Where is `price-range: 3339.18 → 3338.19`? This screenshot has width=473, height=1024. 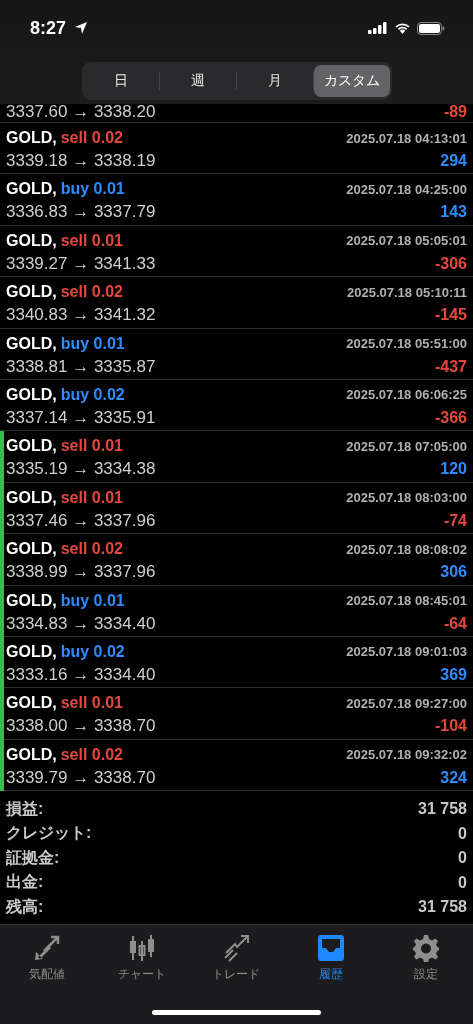
price-range: 3339.18 → 3338.19 is located at coordinates (81, 161).